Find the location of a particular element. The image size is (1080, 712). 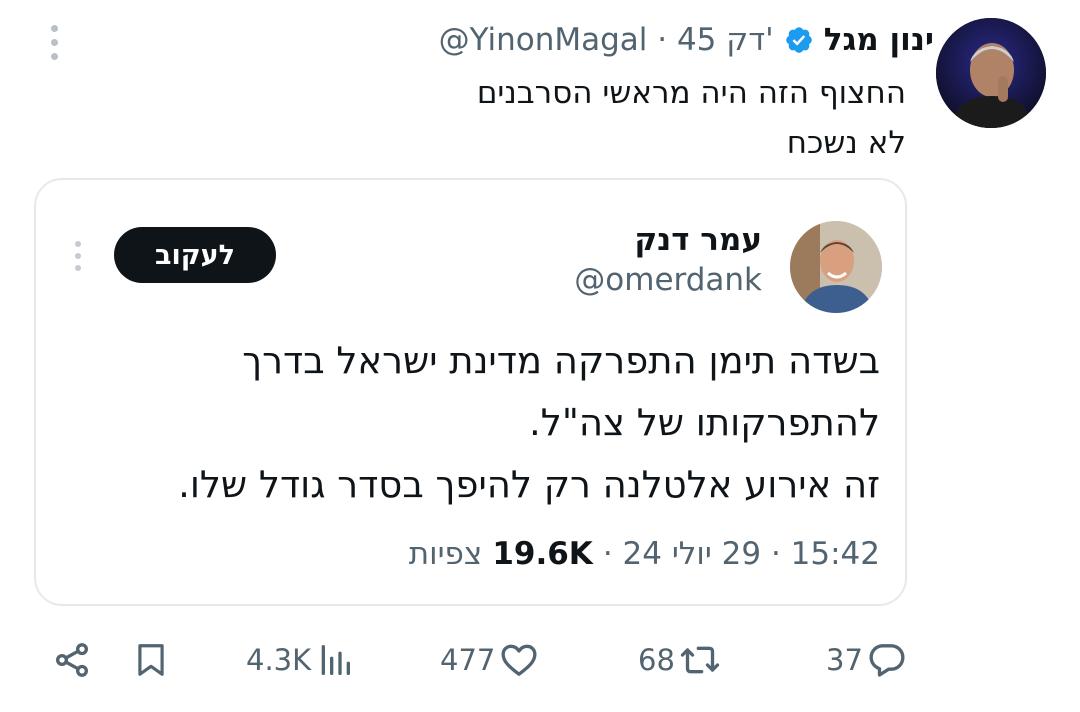

quoted-author-avatar is located at coordinates (836, 267).